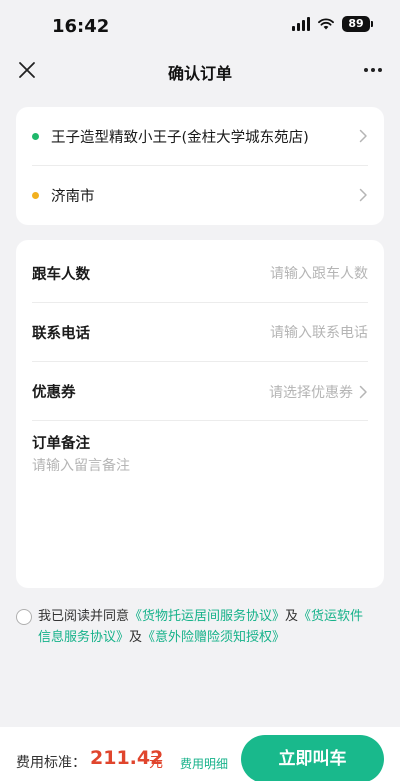 The width and height of the screenshot is (400, 781). What do you see at coordinates (81, 26) in the screenshot?
I see `status-time: 16:42` at bounding box center [81, 26].